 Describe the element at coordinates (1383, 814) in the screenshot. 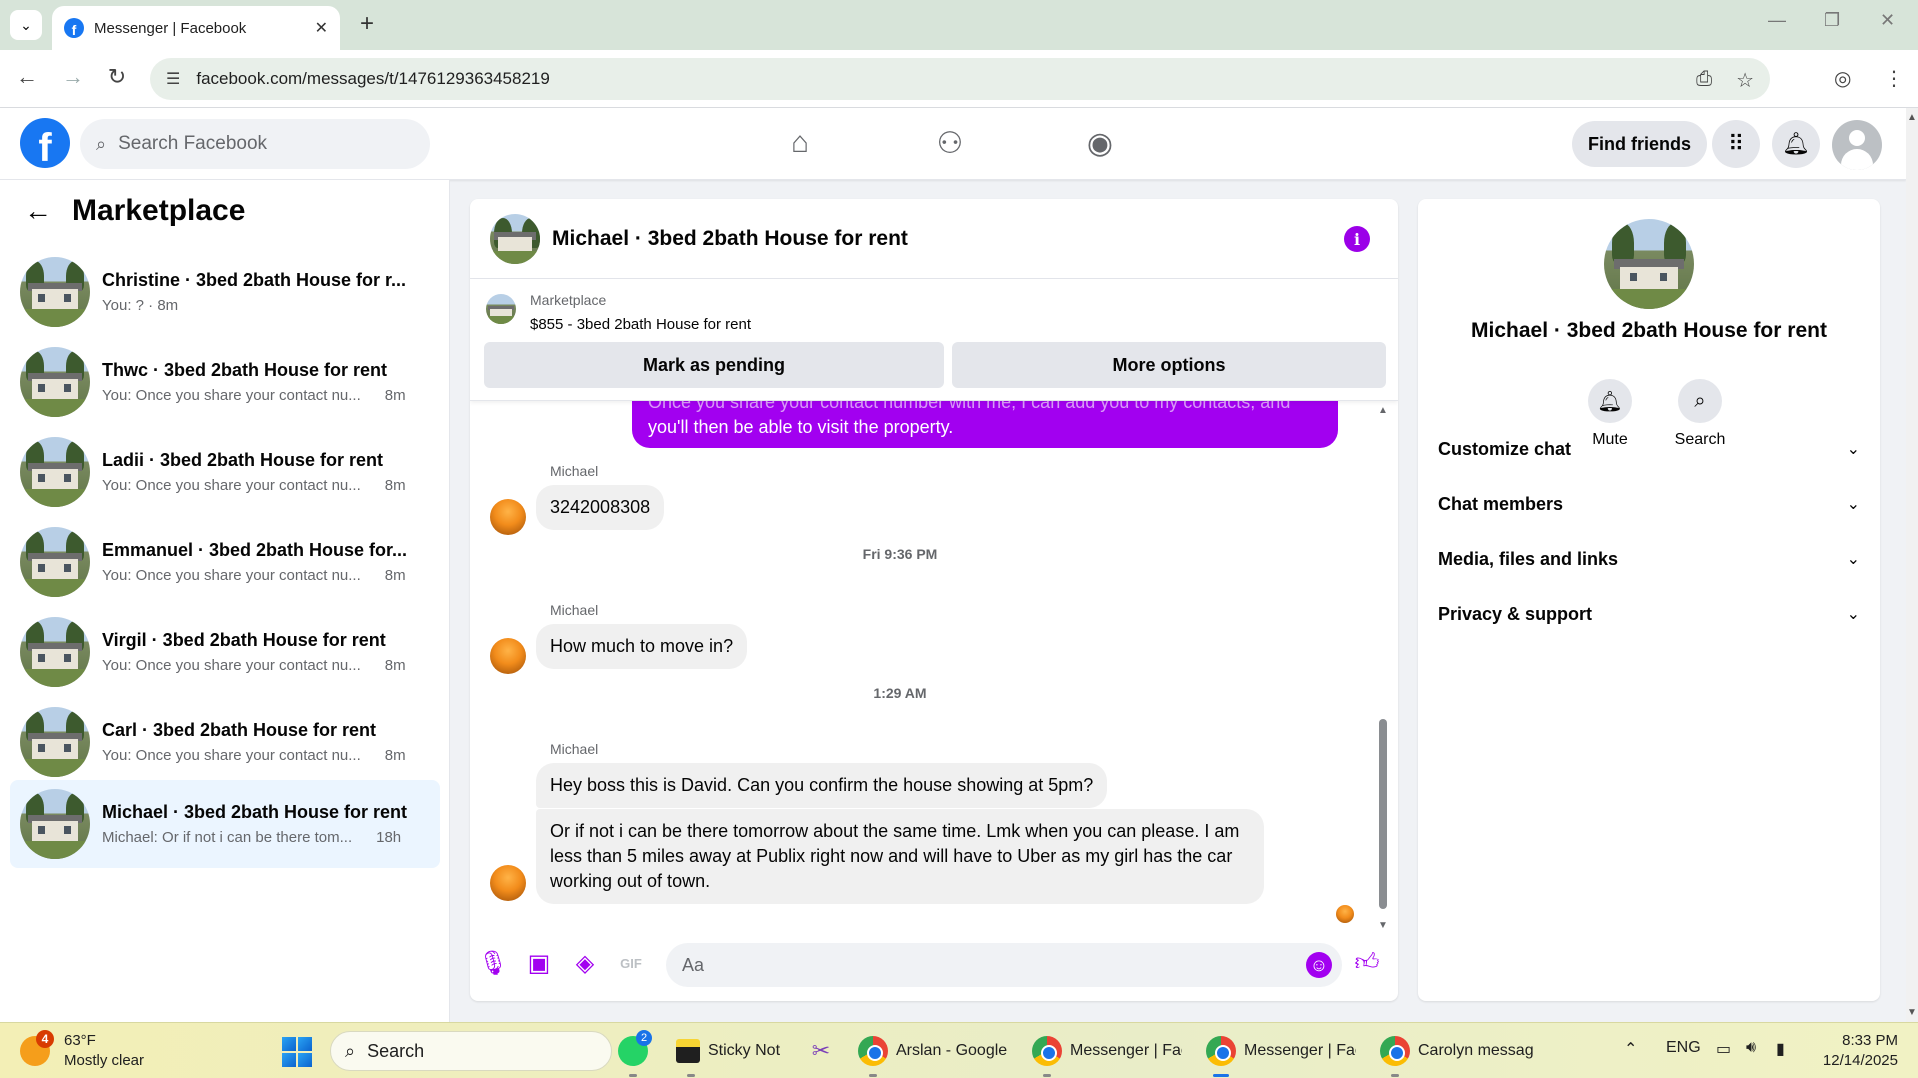

I see `scroll-thumb` at that location.